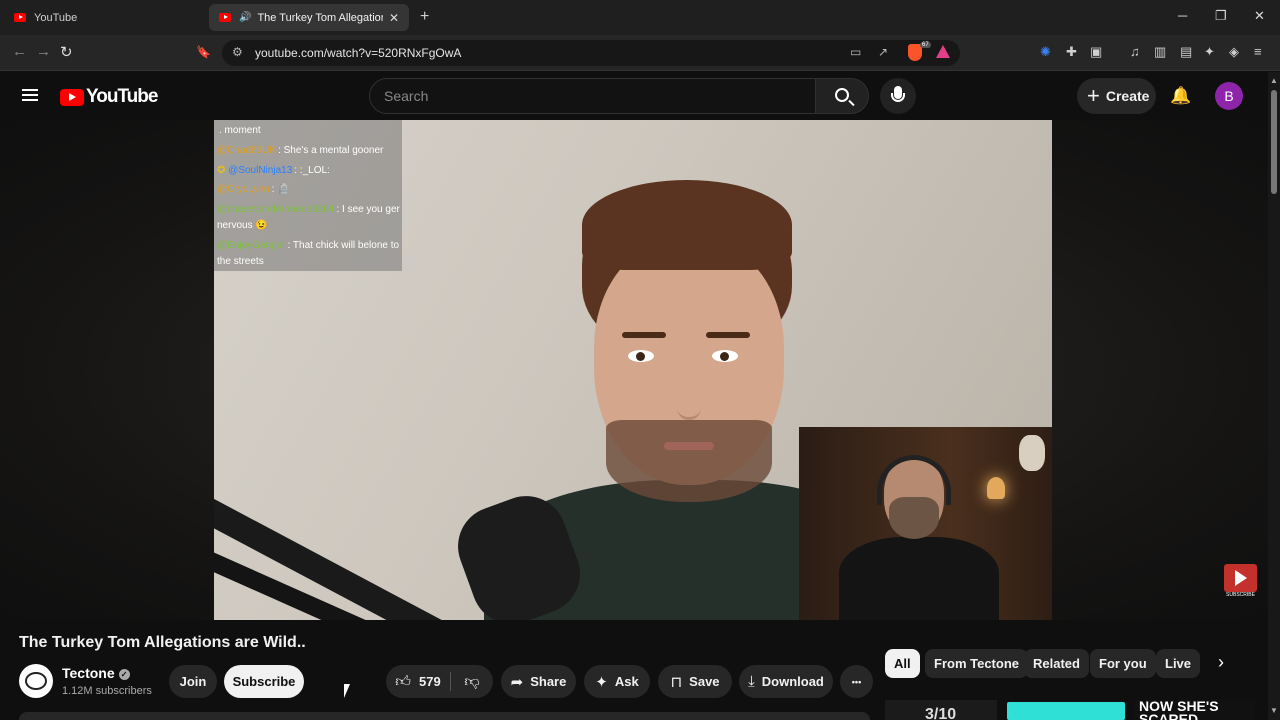 Image resolution: width=1280 pixels, height=720 pixels. I want to click on account-avatar: B, so click(1229, 96).